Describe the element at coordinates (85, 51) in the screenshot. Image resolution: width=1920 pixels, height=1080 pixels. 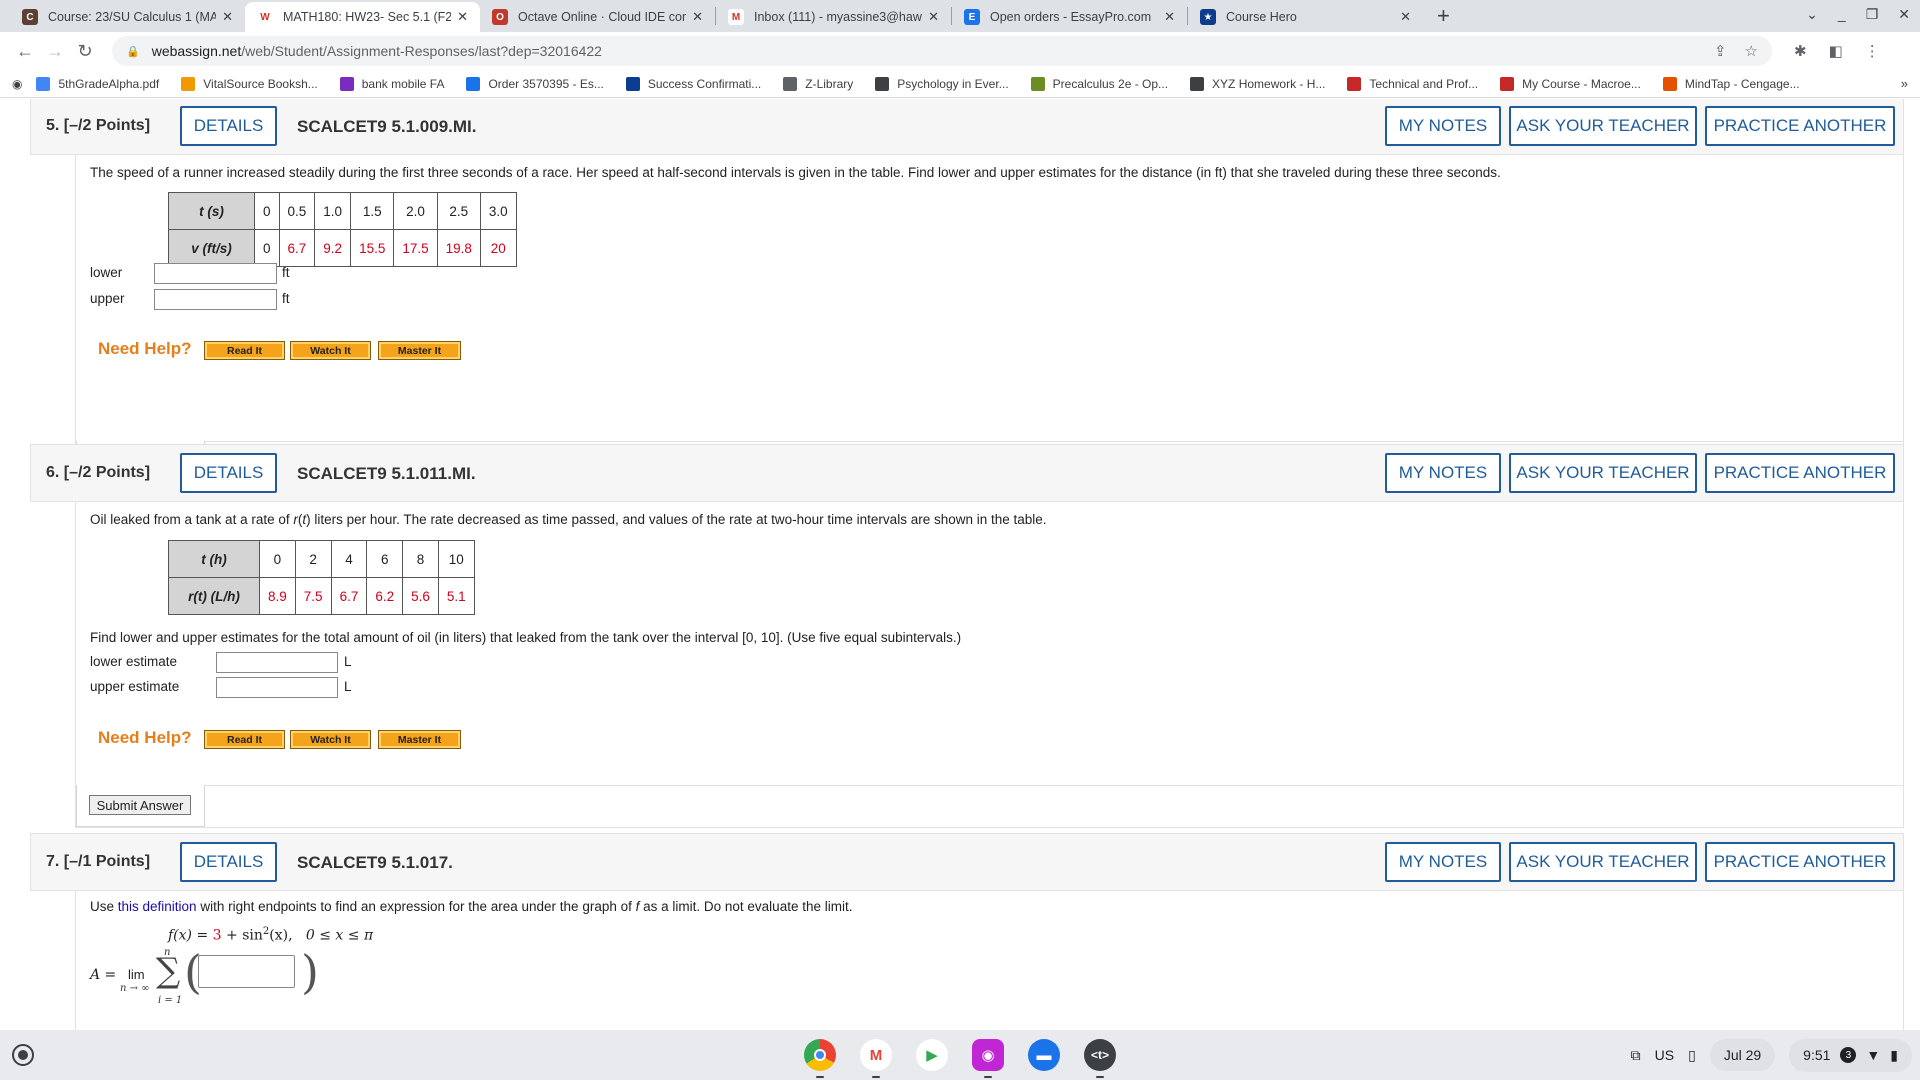
I see `reload-icon: ↻` at that location.